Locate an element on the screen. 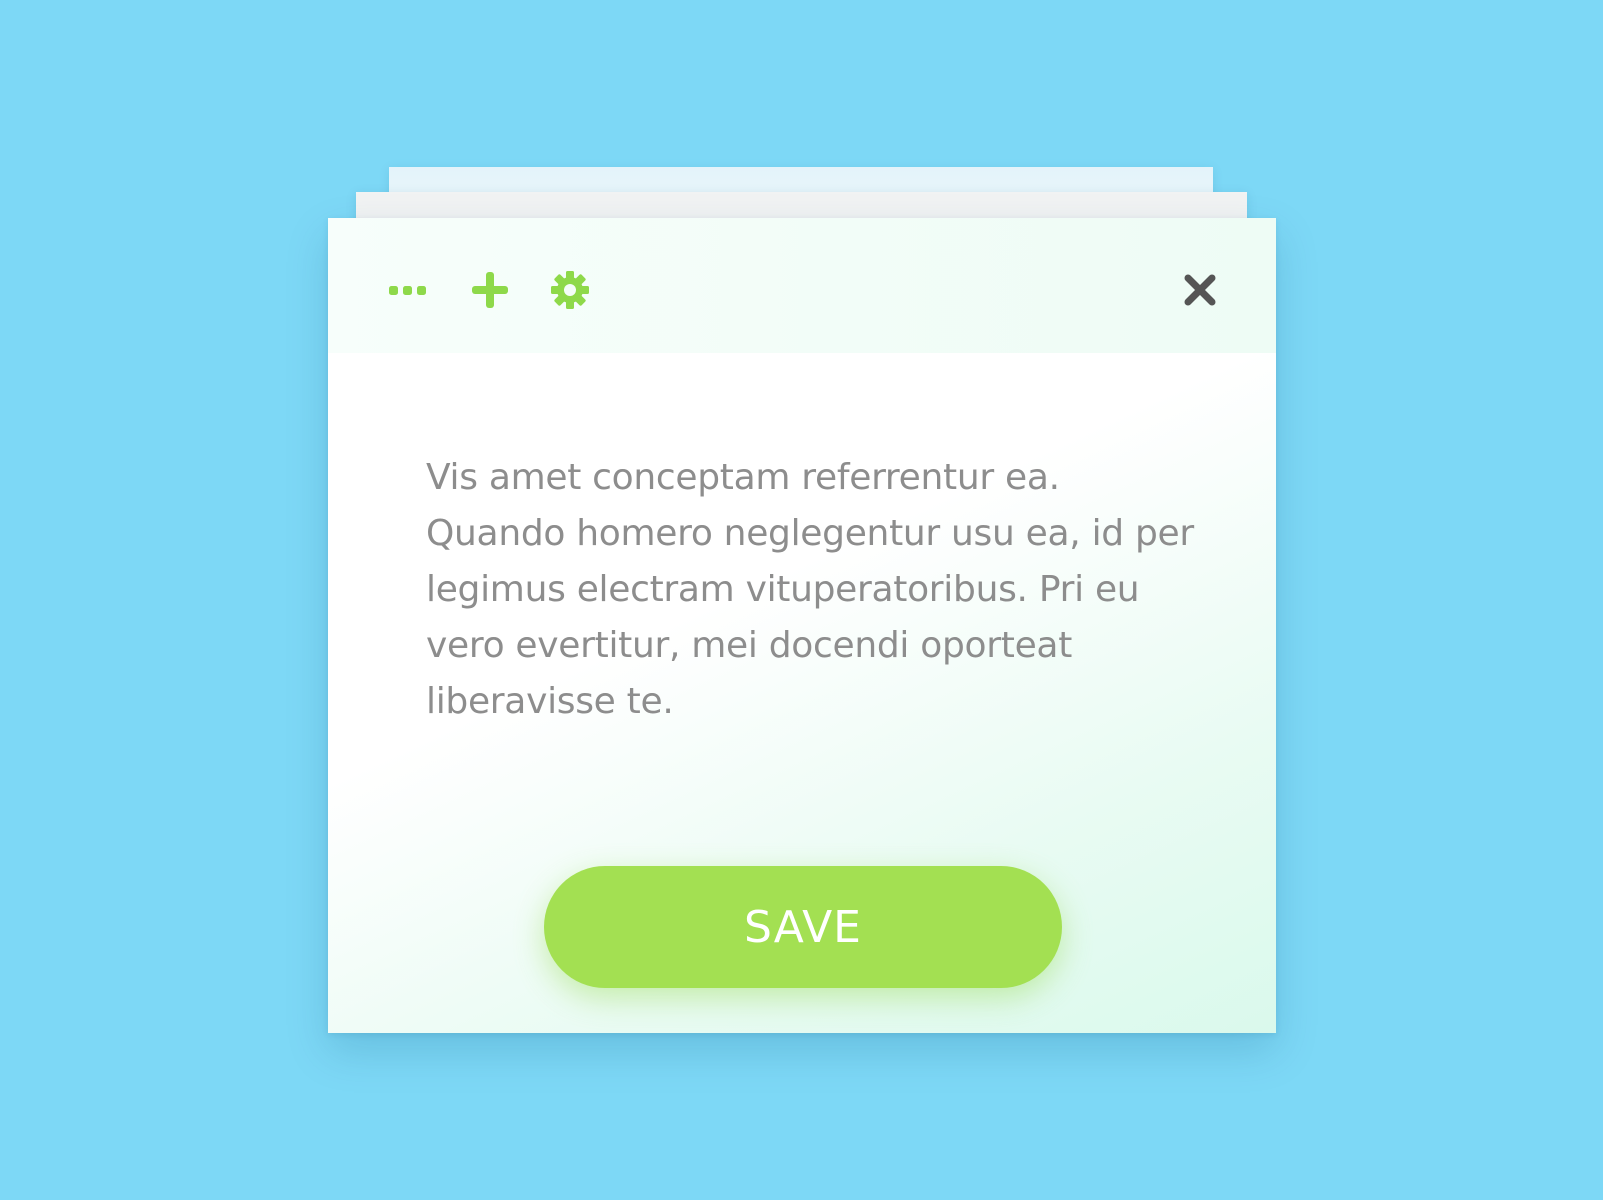 The height and width of the screenshot is (1200, 1603). settings-button is located at coordinates (570, 290).